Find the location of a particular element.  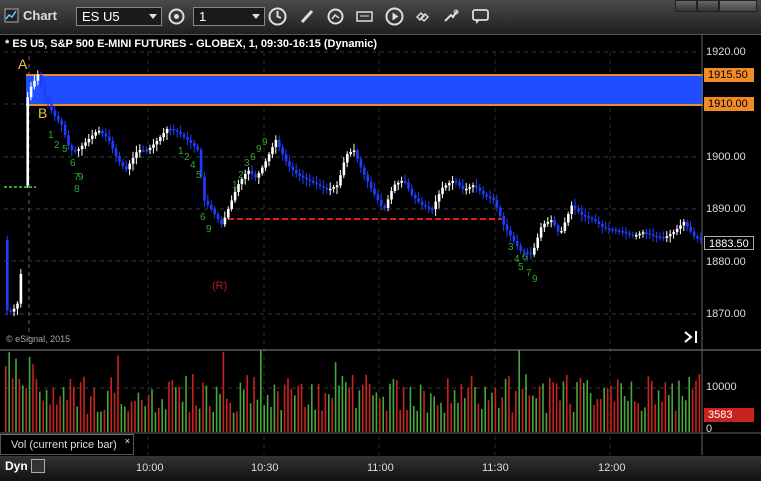

clock-icon is located at coordinates (277, 16).